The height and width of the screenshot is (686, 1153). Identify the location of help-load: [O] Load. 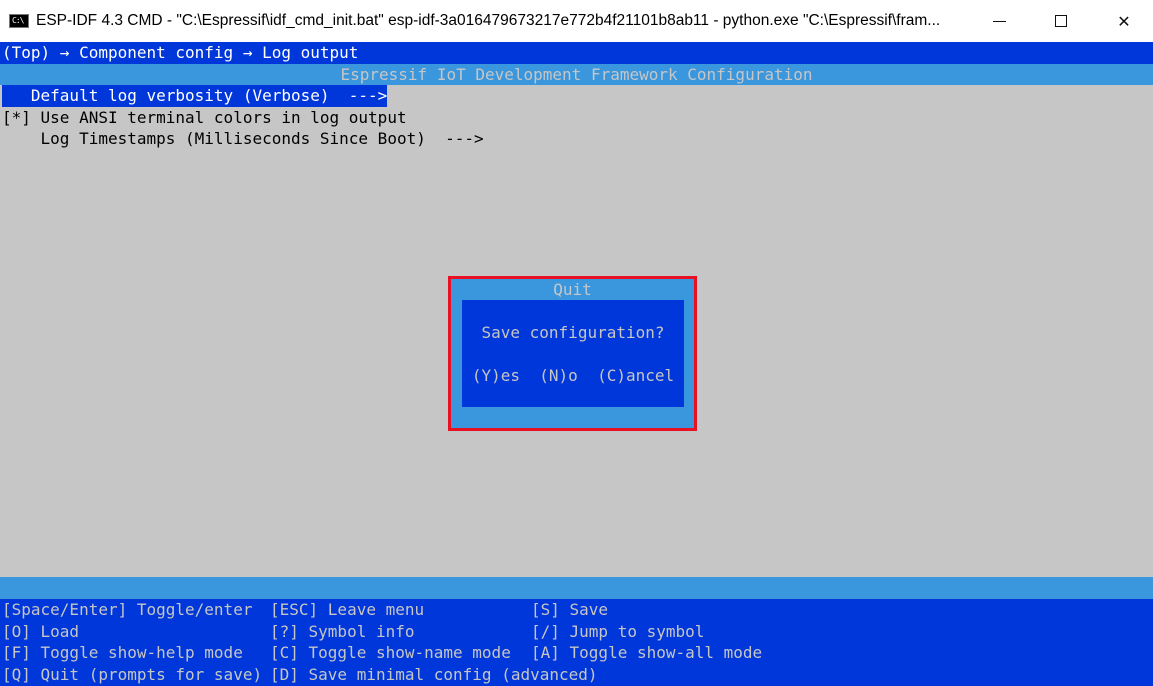
(41, 631).